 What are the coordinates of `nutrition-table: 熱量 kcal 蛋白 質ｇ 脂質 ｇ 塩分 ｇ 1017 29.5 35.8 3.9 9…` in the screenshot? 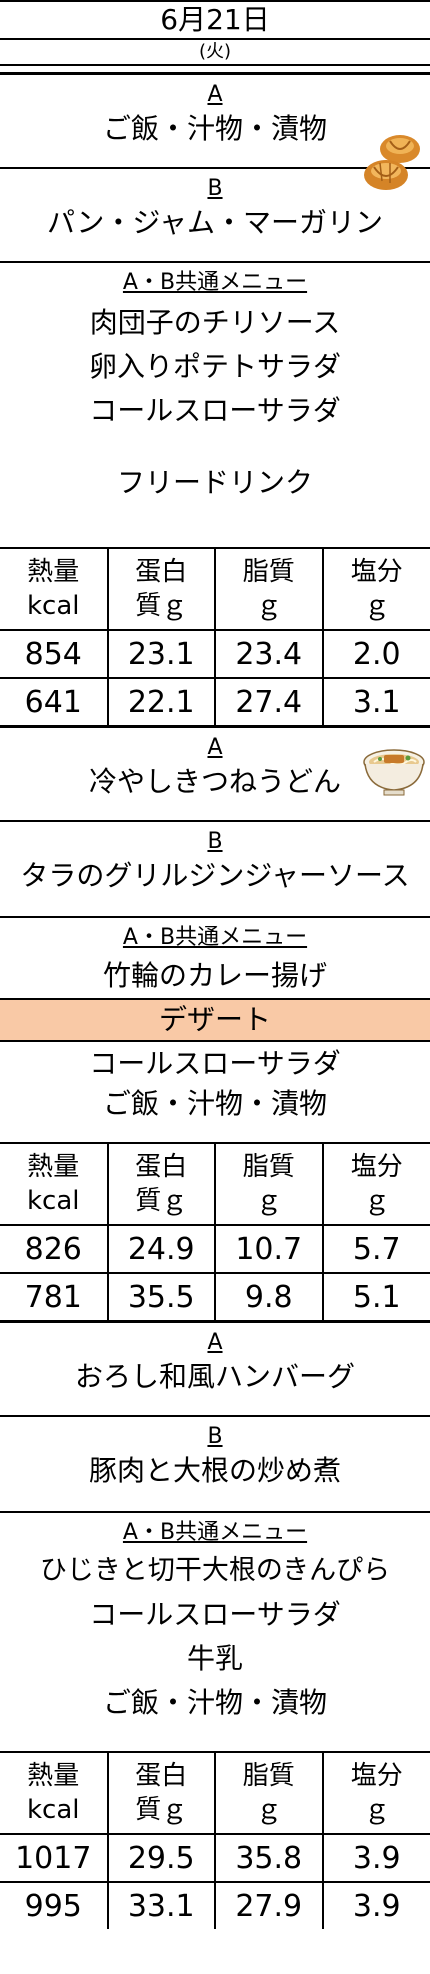 It's located at (215, 1841).